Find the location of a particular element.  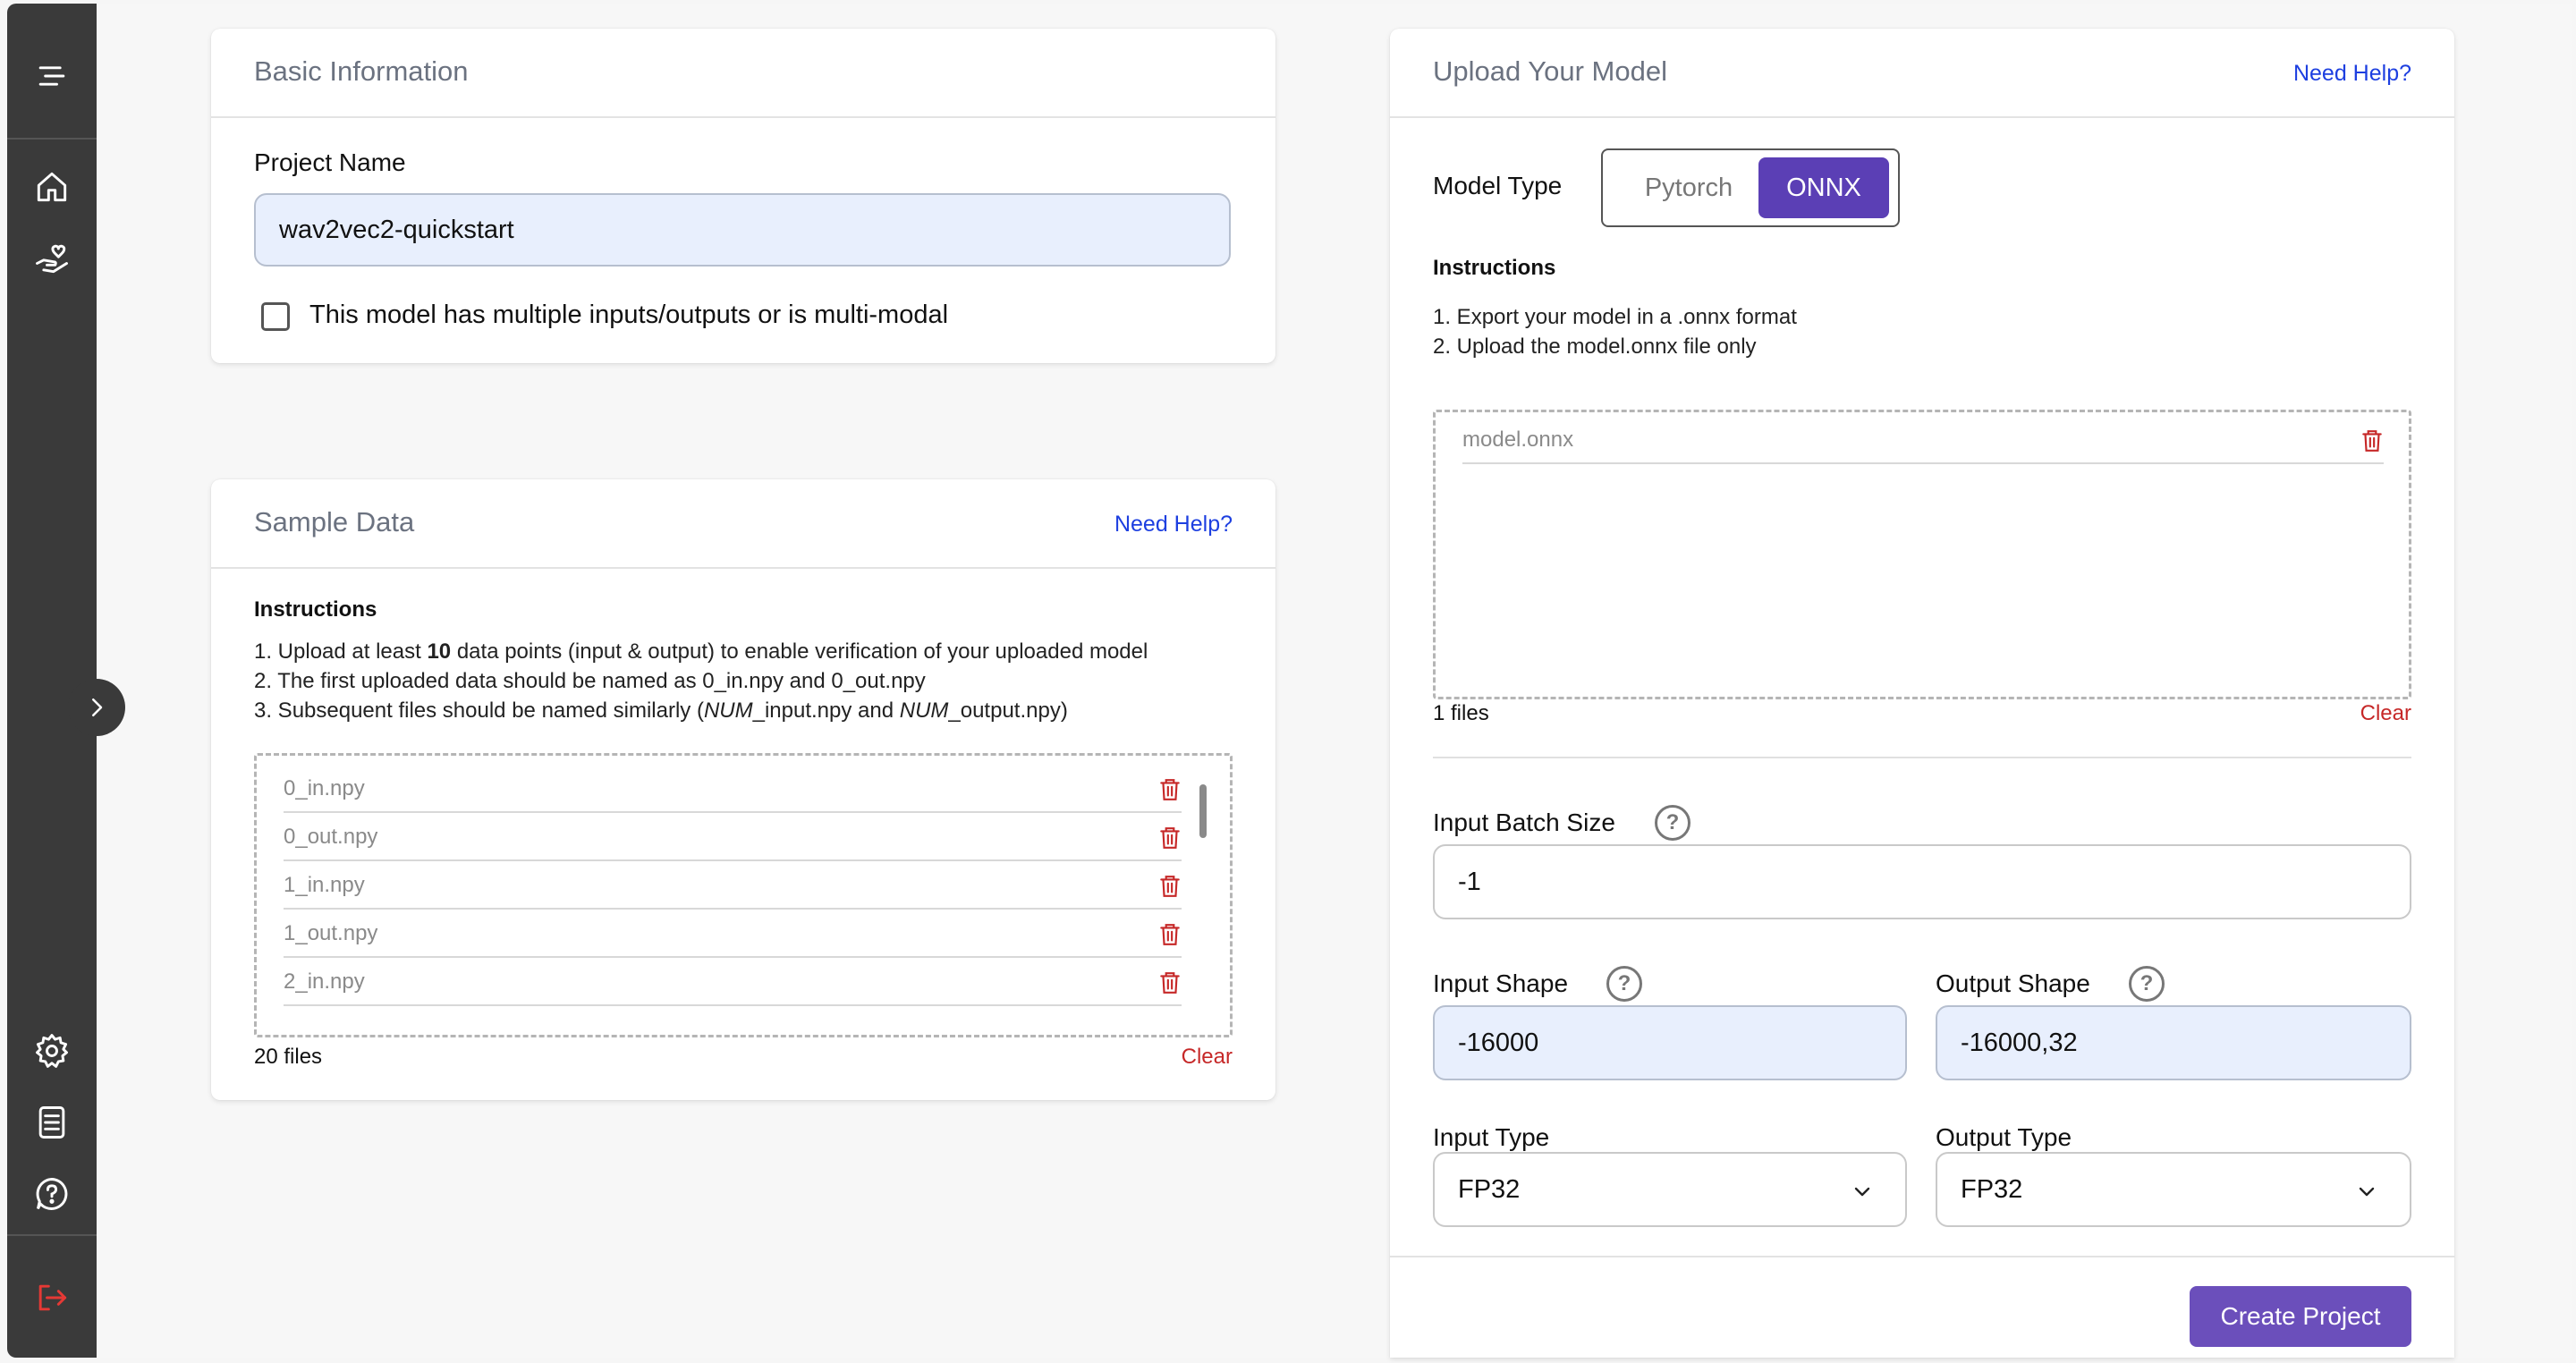

model-type-pytorch: Pytorch is located at coordinates (1688, 188).